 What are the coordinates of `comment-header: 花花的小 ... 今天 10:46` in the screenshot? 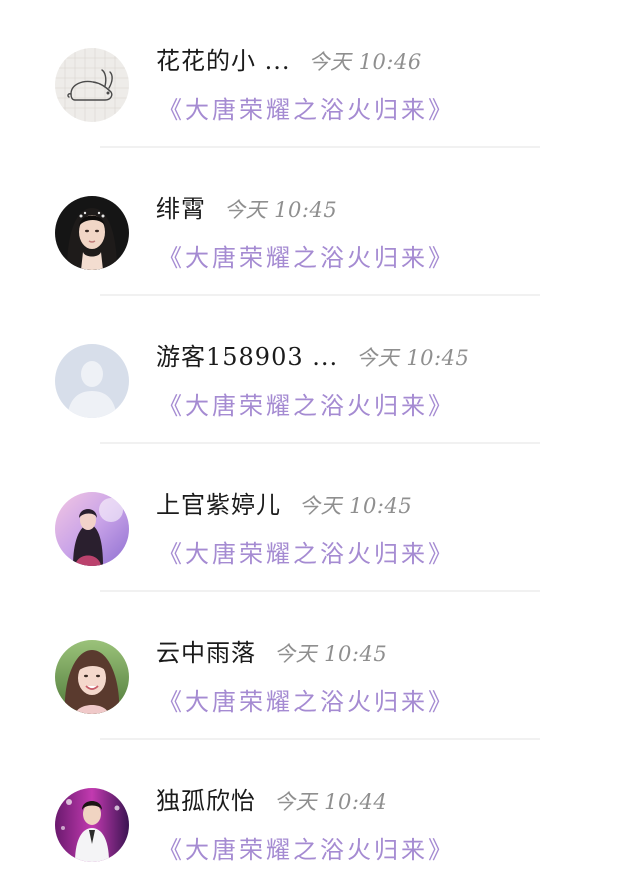 It's located at (289, 61).